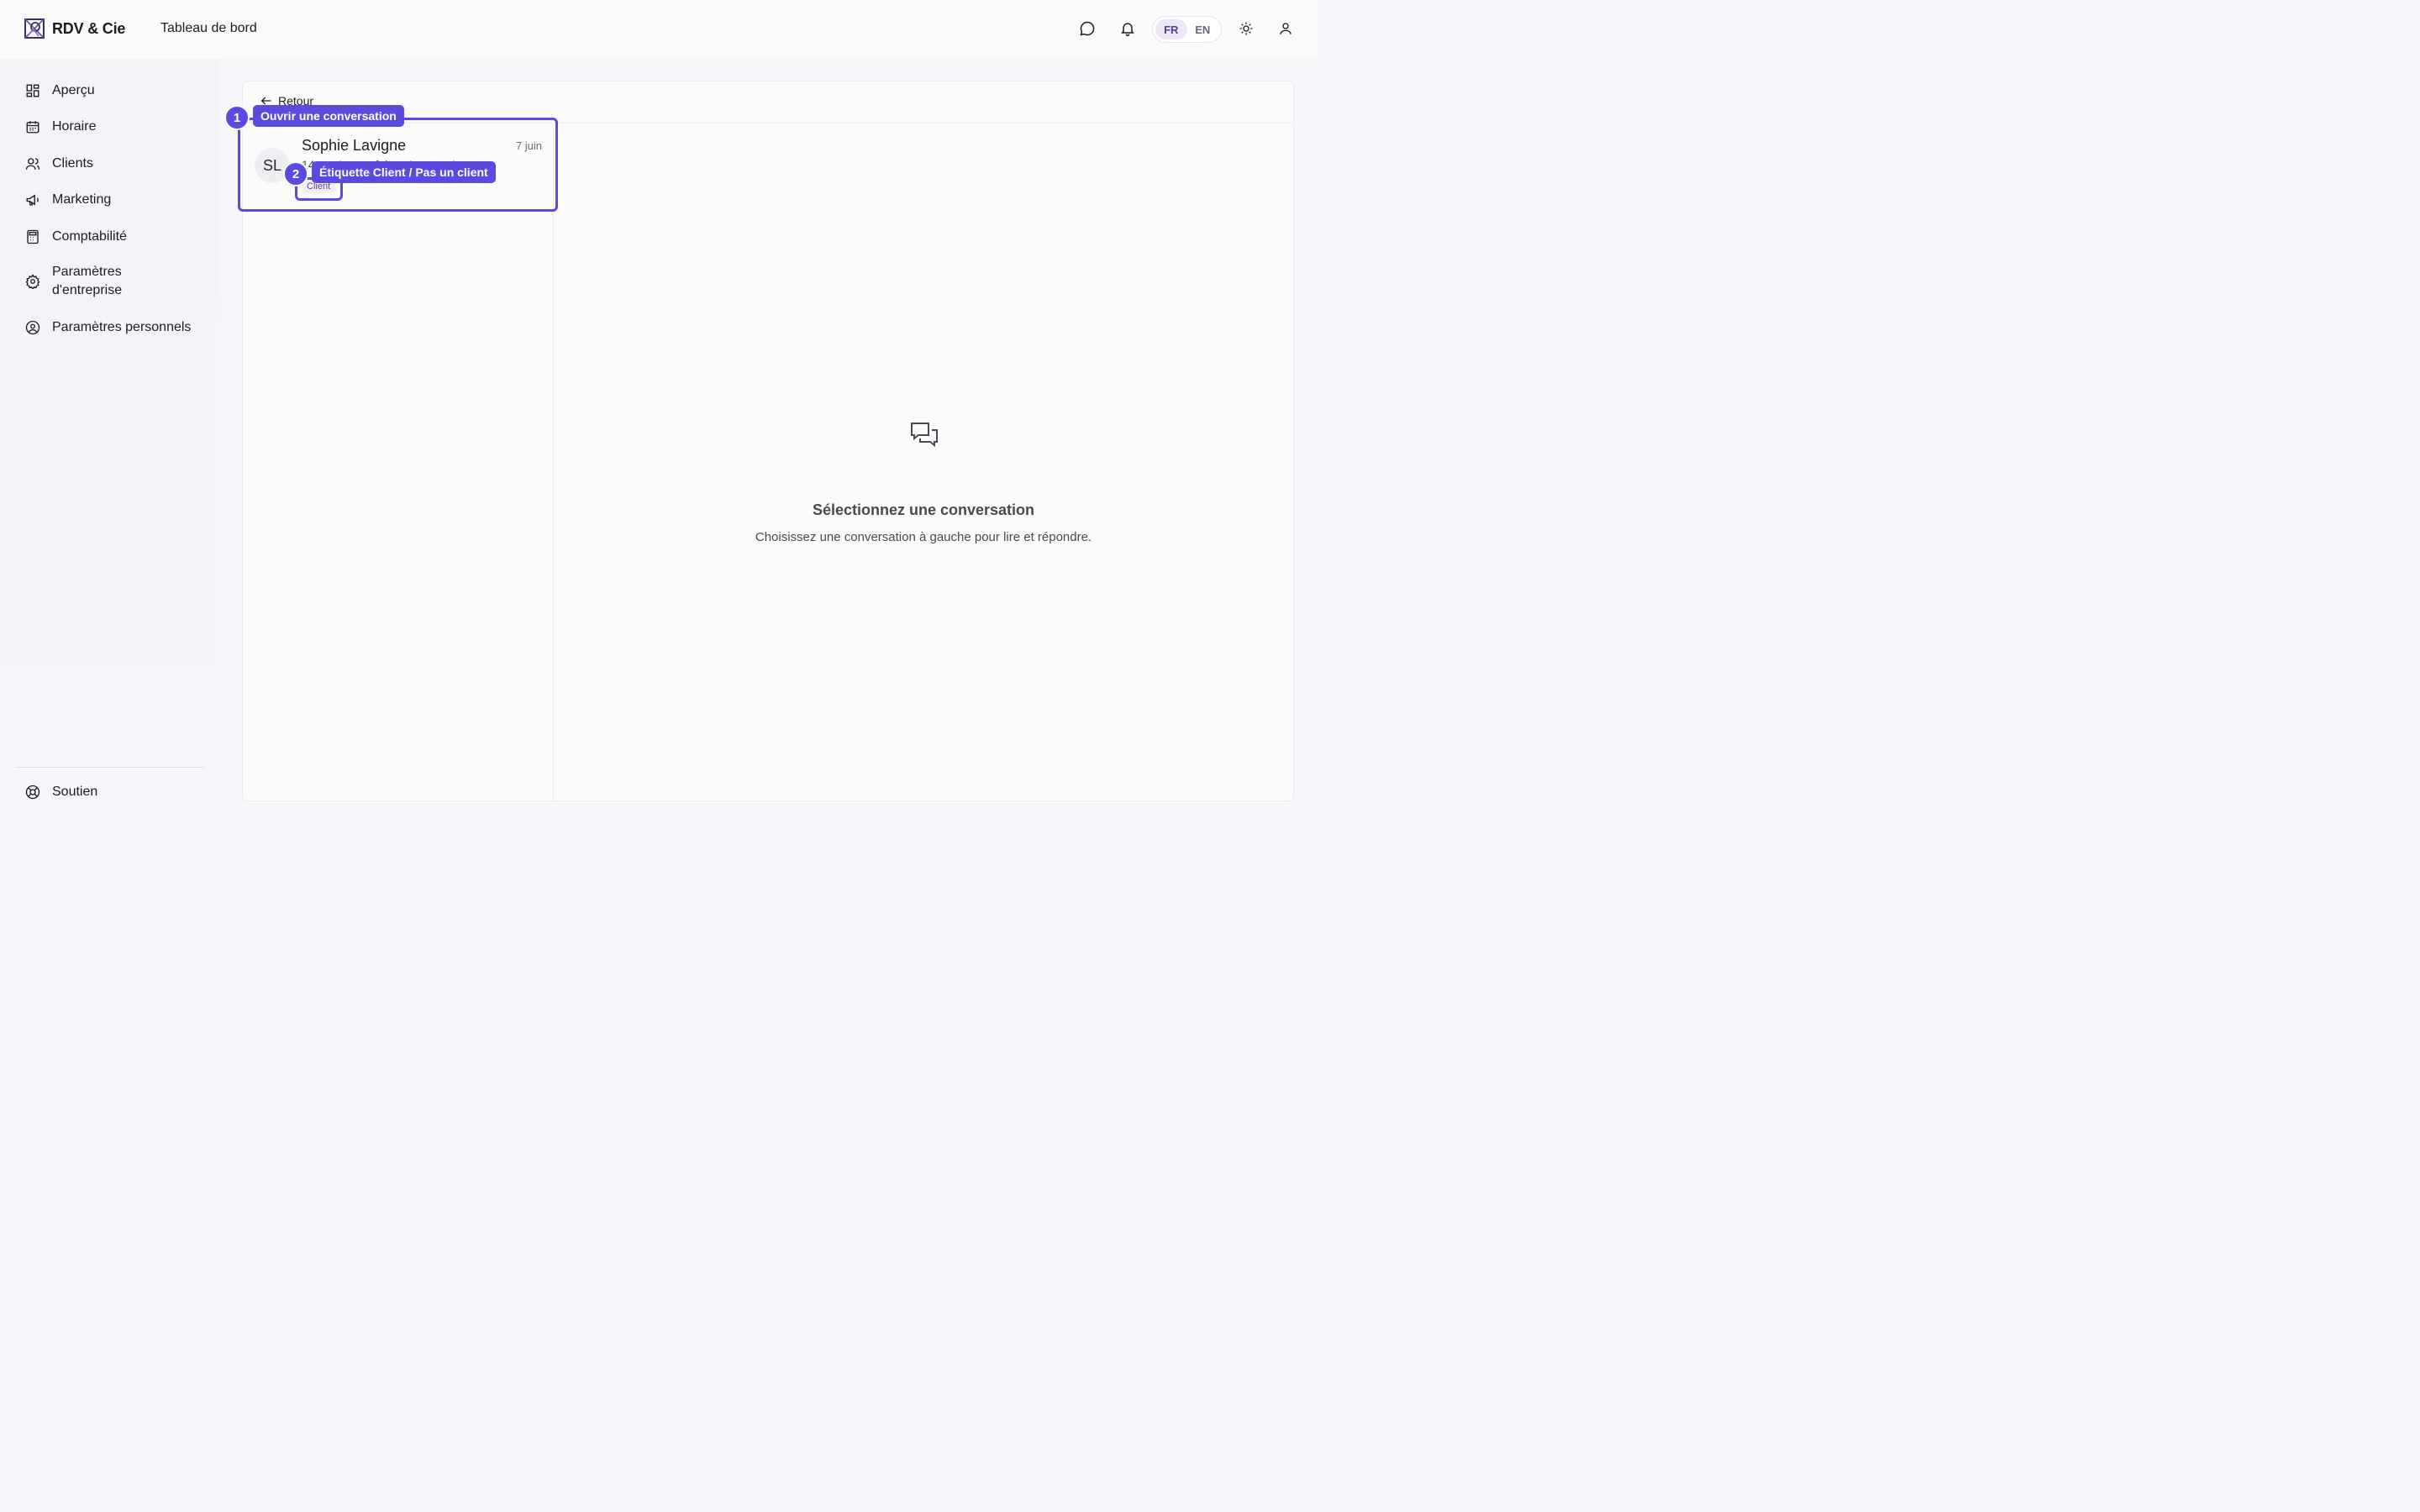 Image resolution: width=2420 pixels, height=1512 pixels. Describe the element at coordinates (354, 145) in the screenshot. I see `conversation-name: Sophie Lavigne` at that location.